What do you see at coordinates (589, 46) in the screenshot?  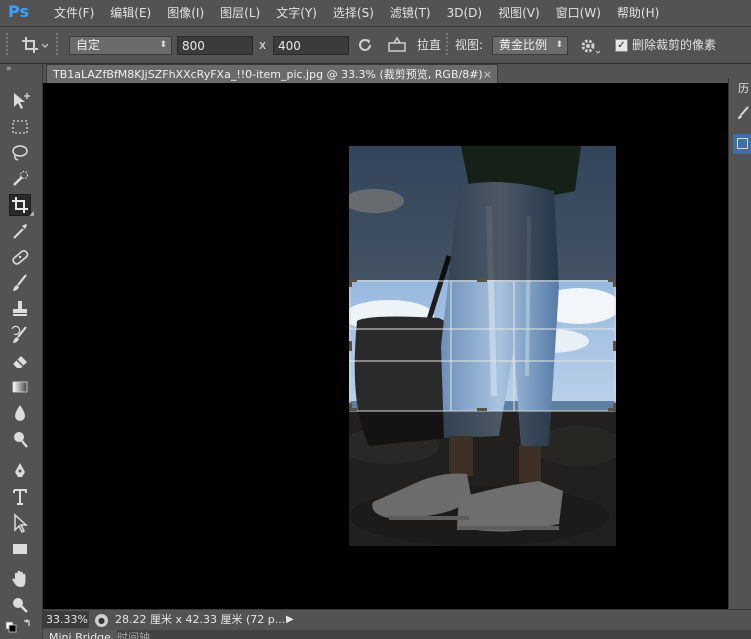 I see `gear-icon` at bounding box center [589, 46].